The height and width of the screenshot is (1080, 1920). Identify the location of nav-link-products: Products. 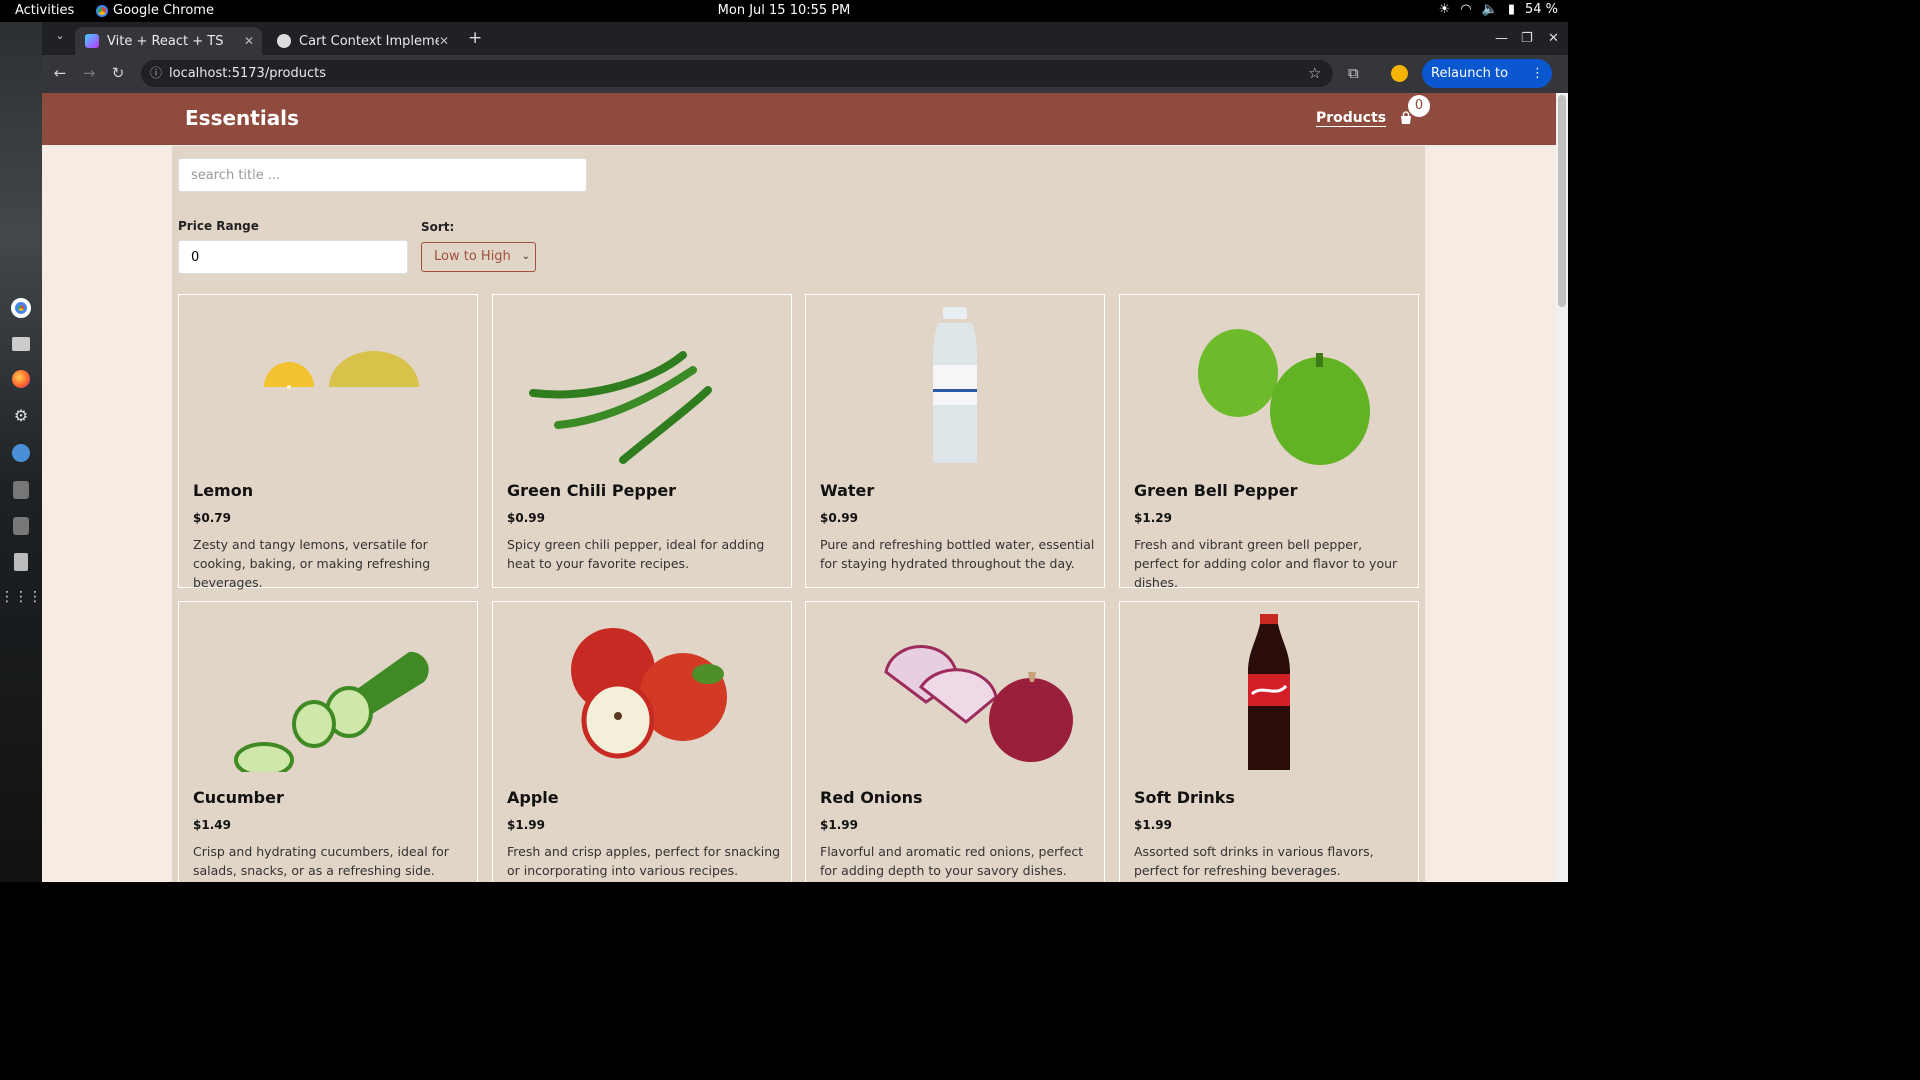
(1351, 118).